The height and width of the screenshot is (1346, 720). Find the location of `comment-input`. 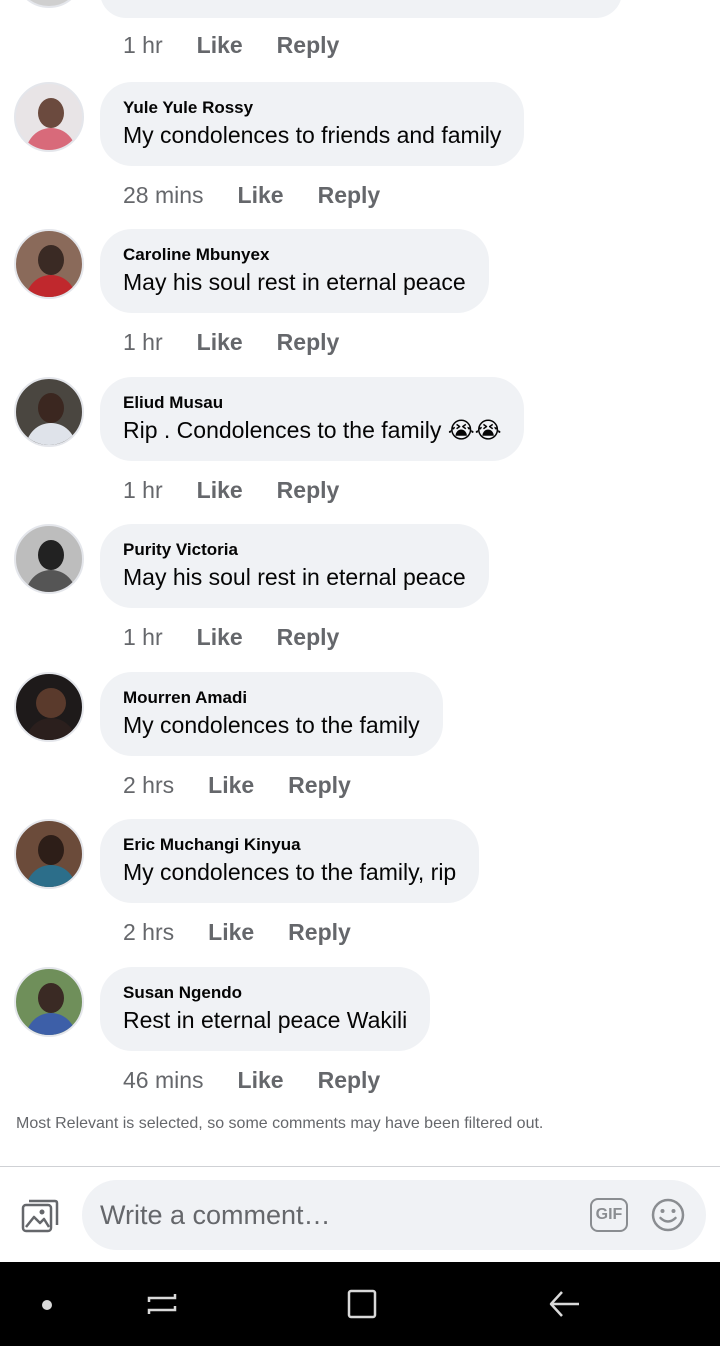

comment-input is located at coordinates (340, 1215).